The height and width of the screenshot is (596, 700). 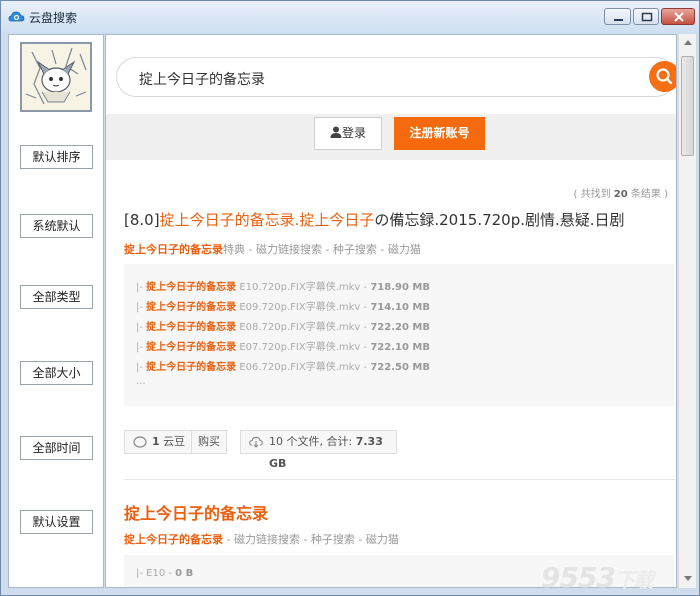 I want to click on maximize-button, so click(x=646, y=16).